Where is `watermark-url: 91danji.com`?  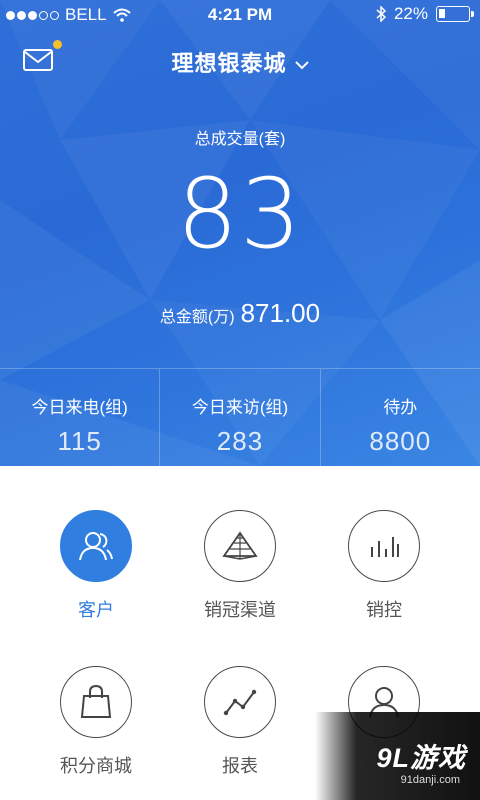
watermark-url: 91danji.com is located at coordinates (430, 780).